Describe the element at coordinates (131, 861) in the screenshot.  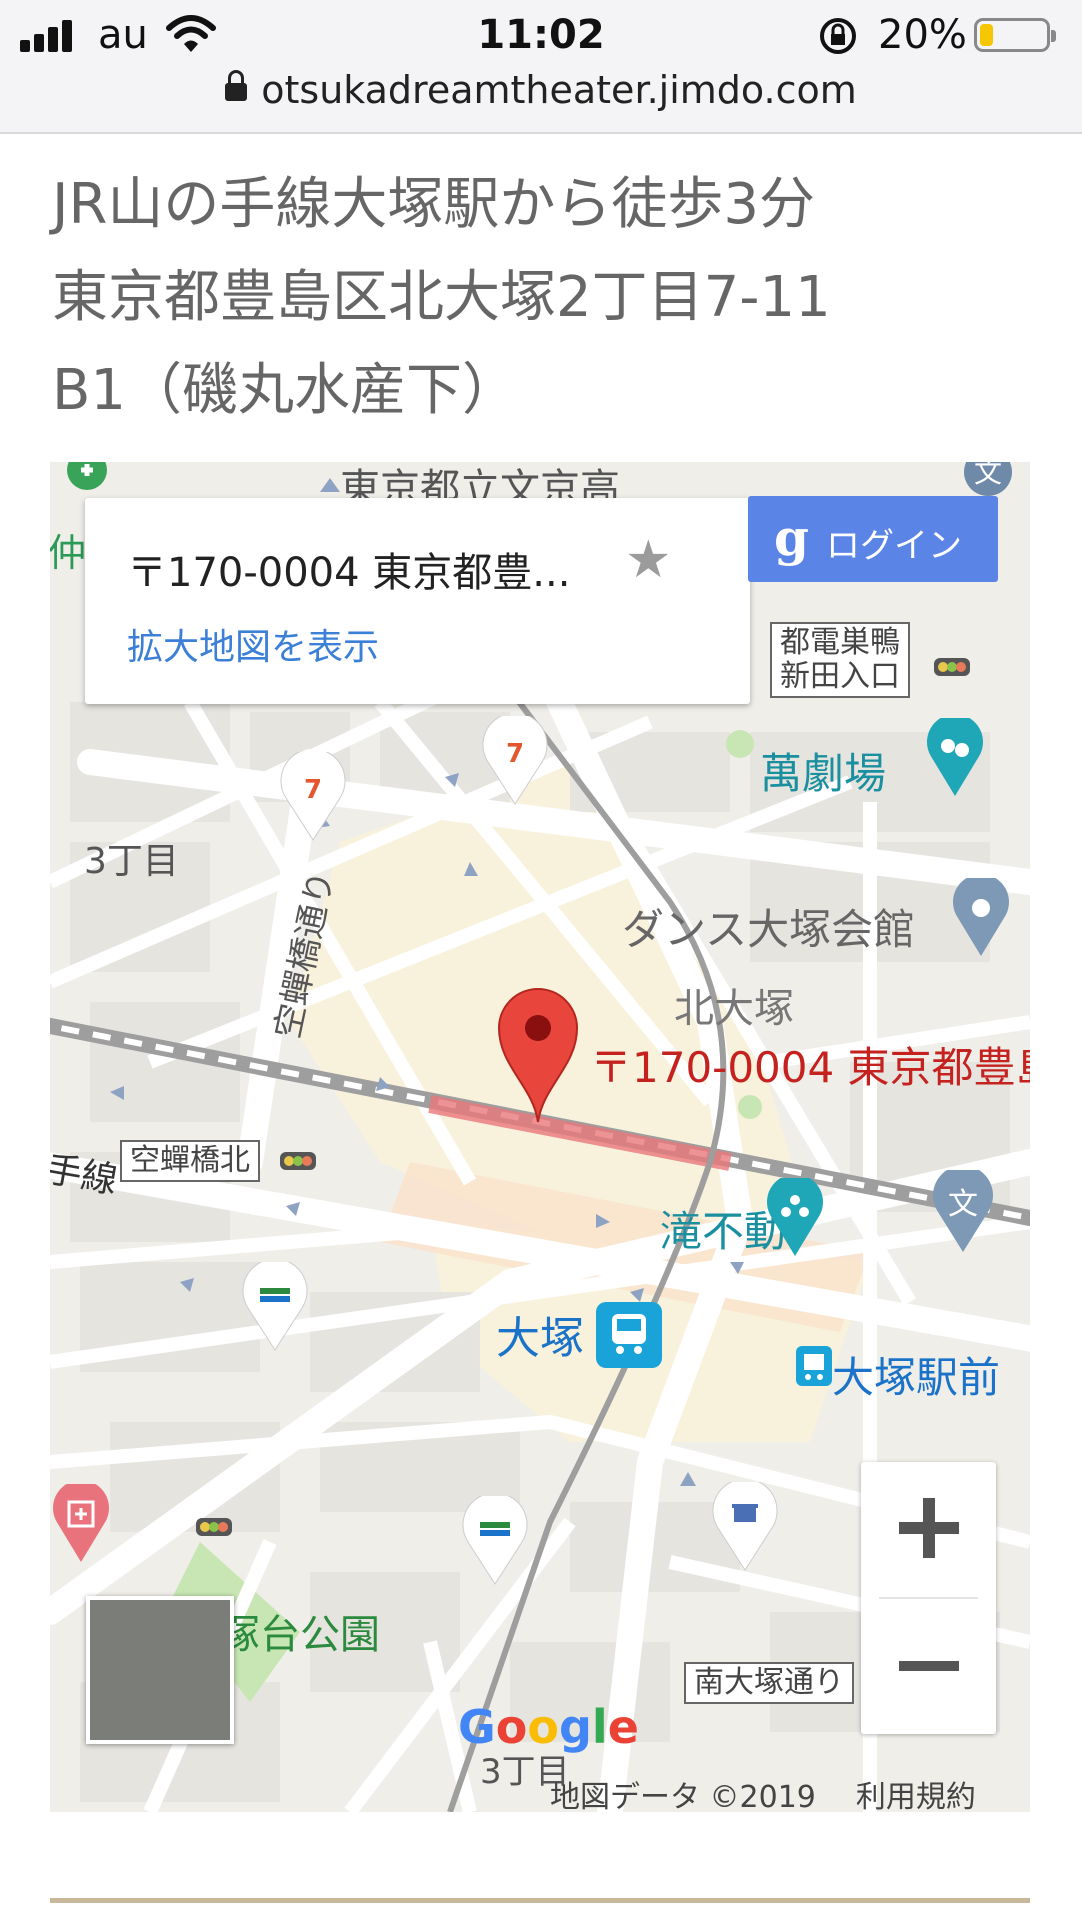
I see `map-label-chome3-top: 3丁目` at that location.